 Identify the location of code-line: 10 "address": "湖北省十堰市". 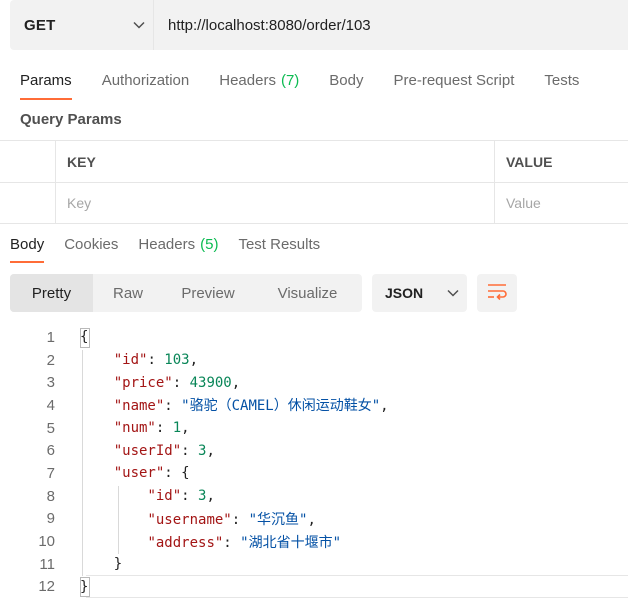
(314, 541).